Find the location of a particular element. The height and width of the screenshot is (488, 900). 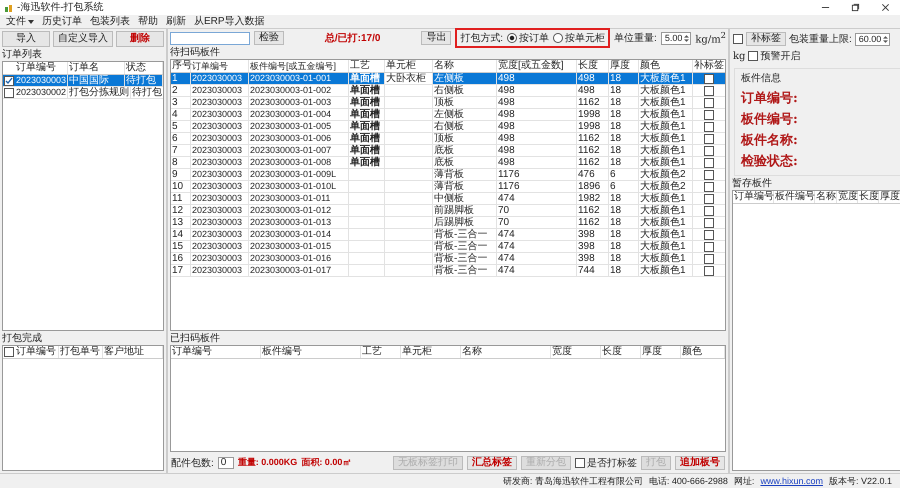

menu-item: 从ERP导入数据 is located at coordinates (229, 22).